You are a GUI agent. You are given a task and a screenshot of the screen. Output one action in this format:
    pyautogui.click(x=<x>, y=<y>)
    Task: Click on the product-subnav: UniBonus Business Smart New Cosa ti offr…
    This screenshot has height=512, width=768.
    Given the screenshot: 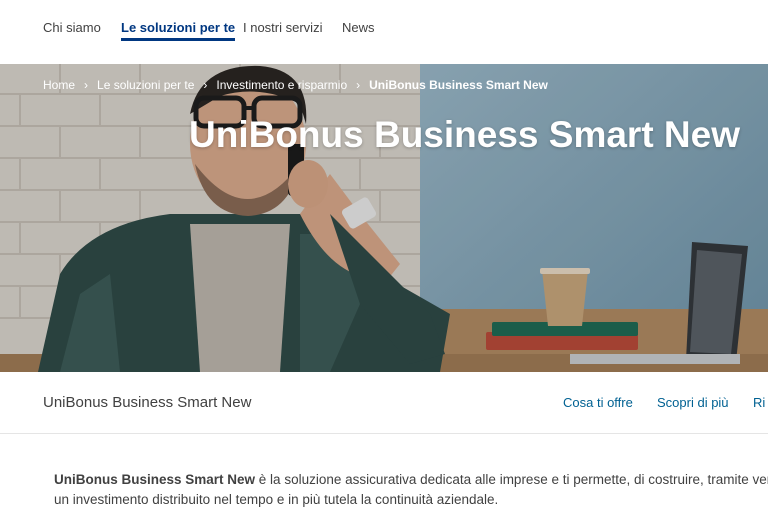 What is the action you would take?
    pyautogui.click(x=384, y=403)
    